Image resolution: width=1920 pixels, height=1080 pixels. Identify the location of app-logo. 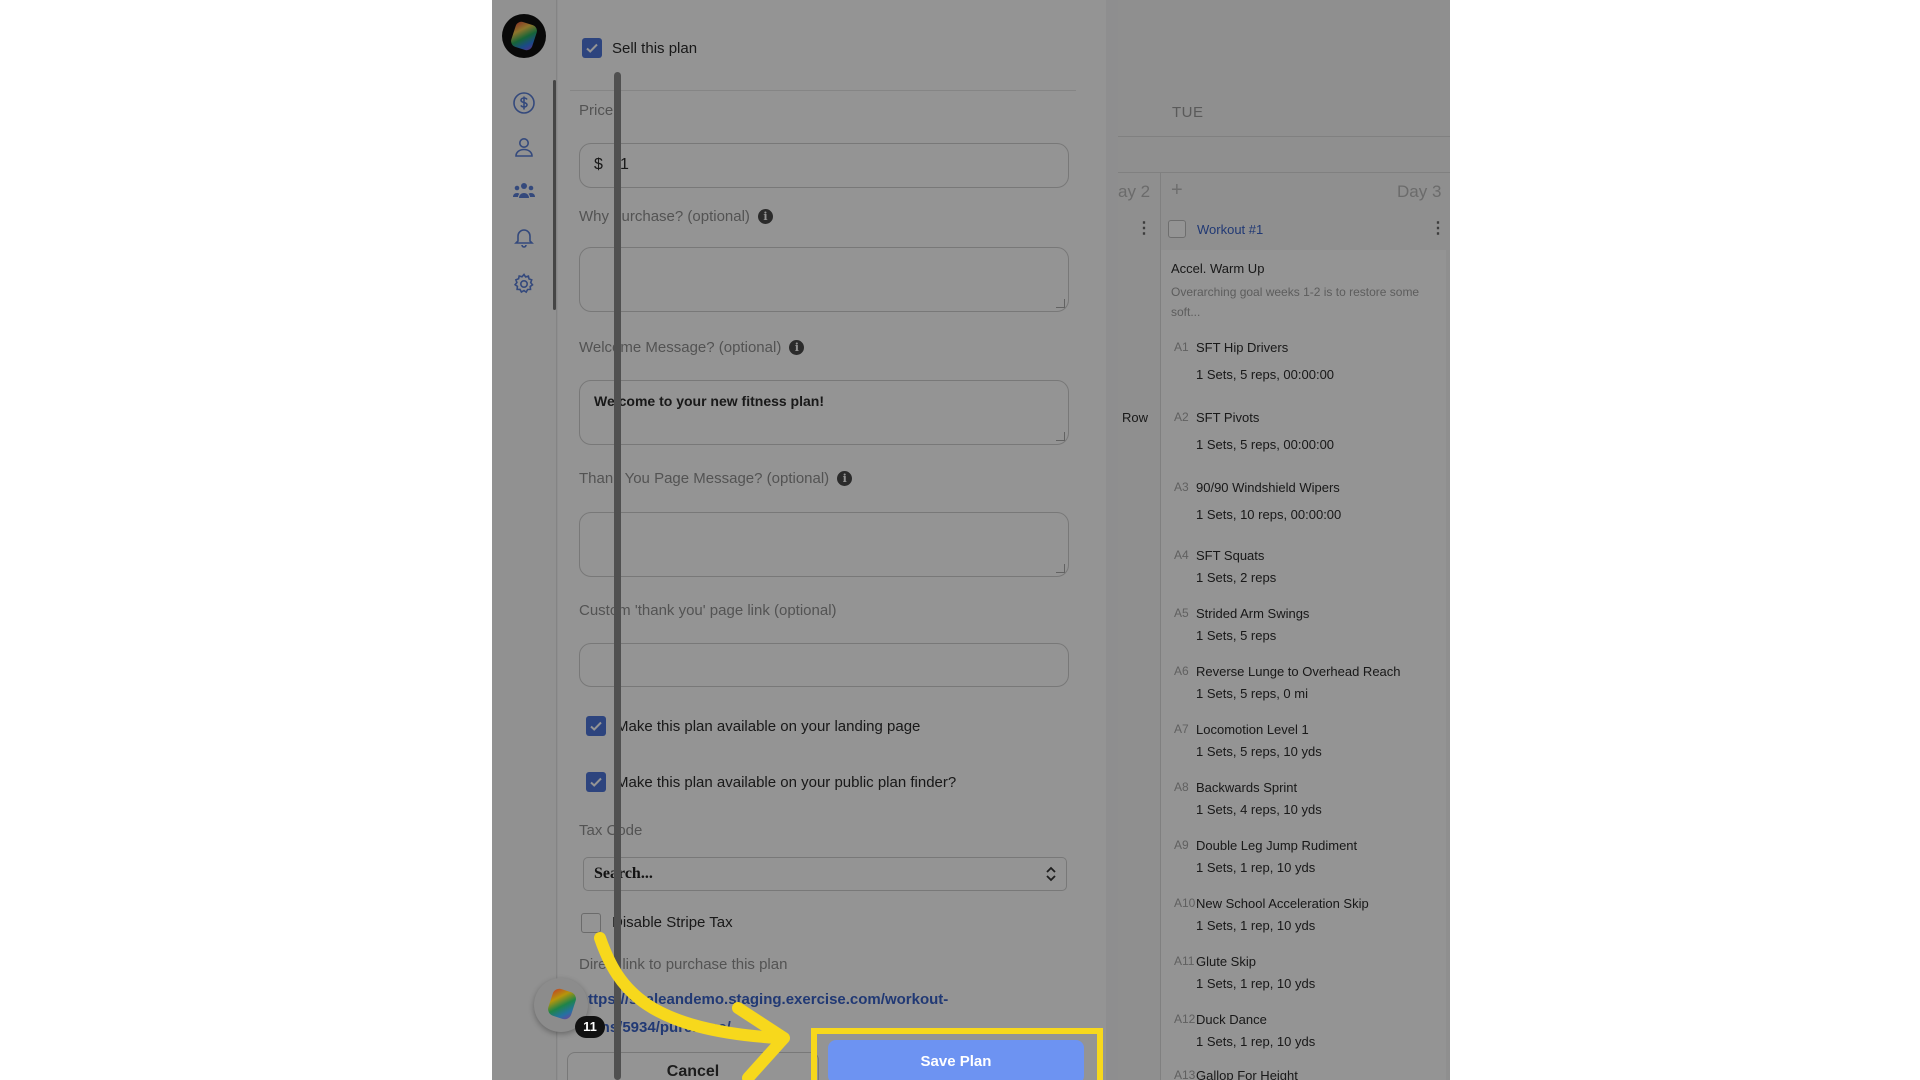
(524, 36).